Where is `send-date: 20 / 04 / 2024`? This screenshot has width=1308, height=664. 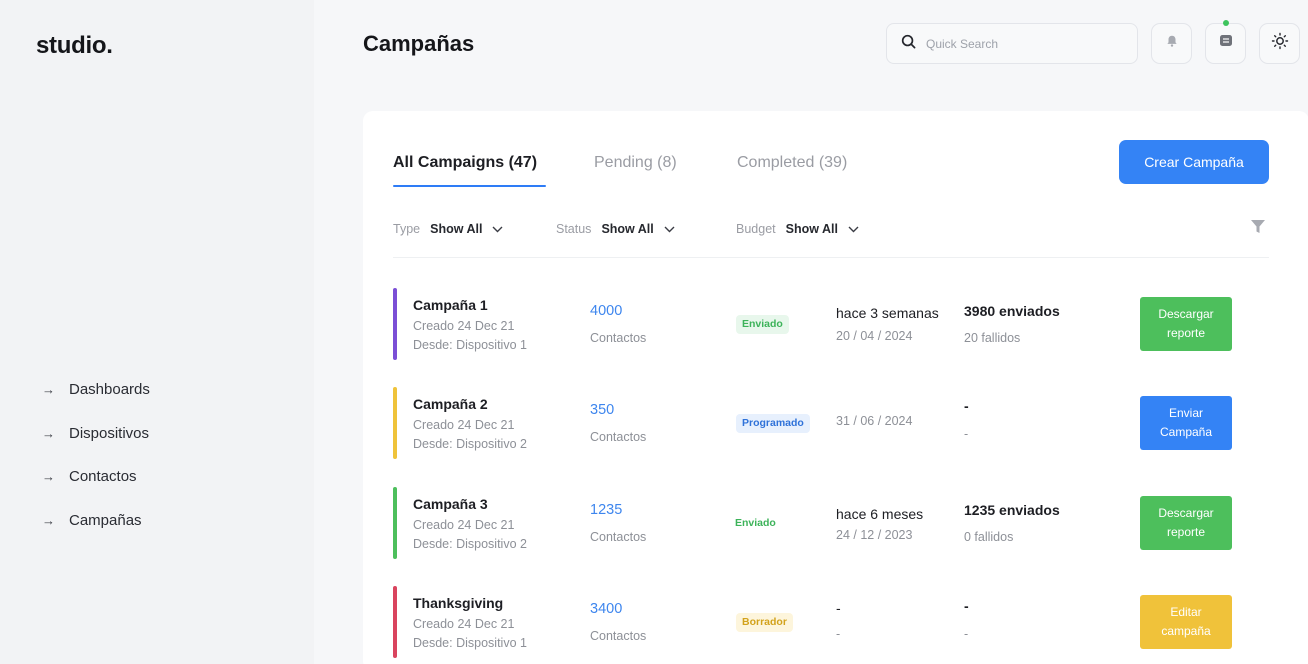
send-date: 20 / 04 / 2024 is located at coordinates (874, 336).